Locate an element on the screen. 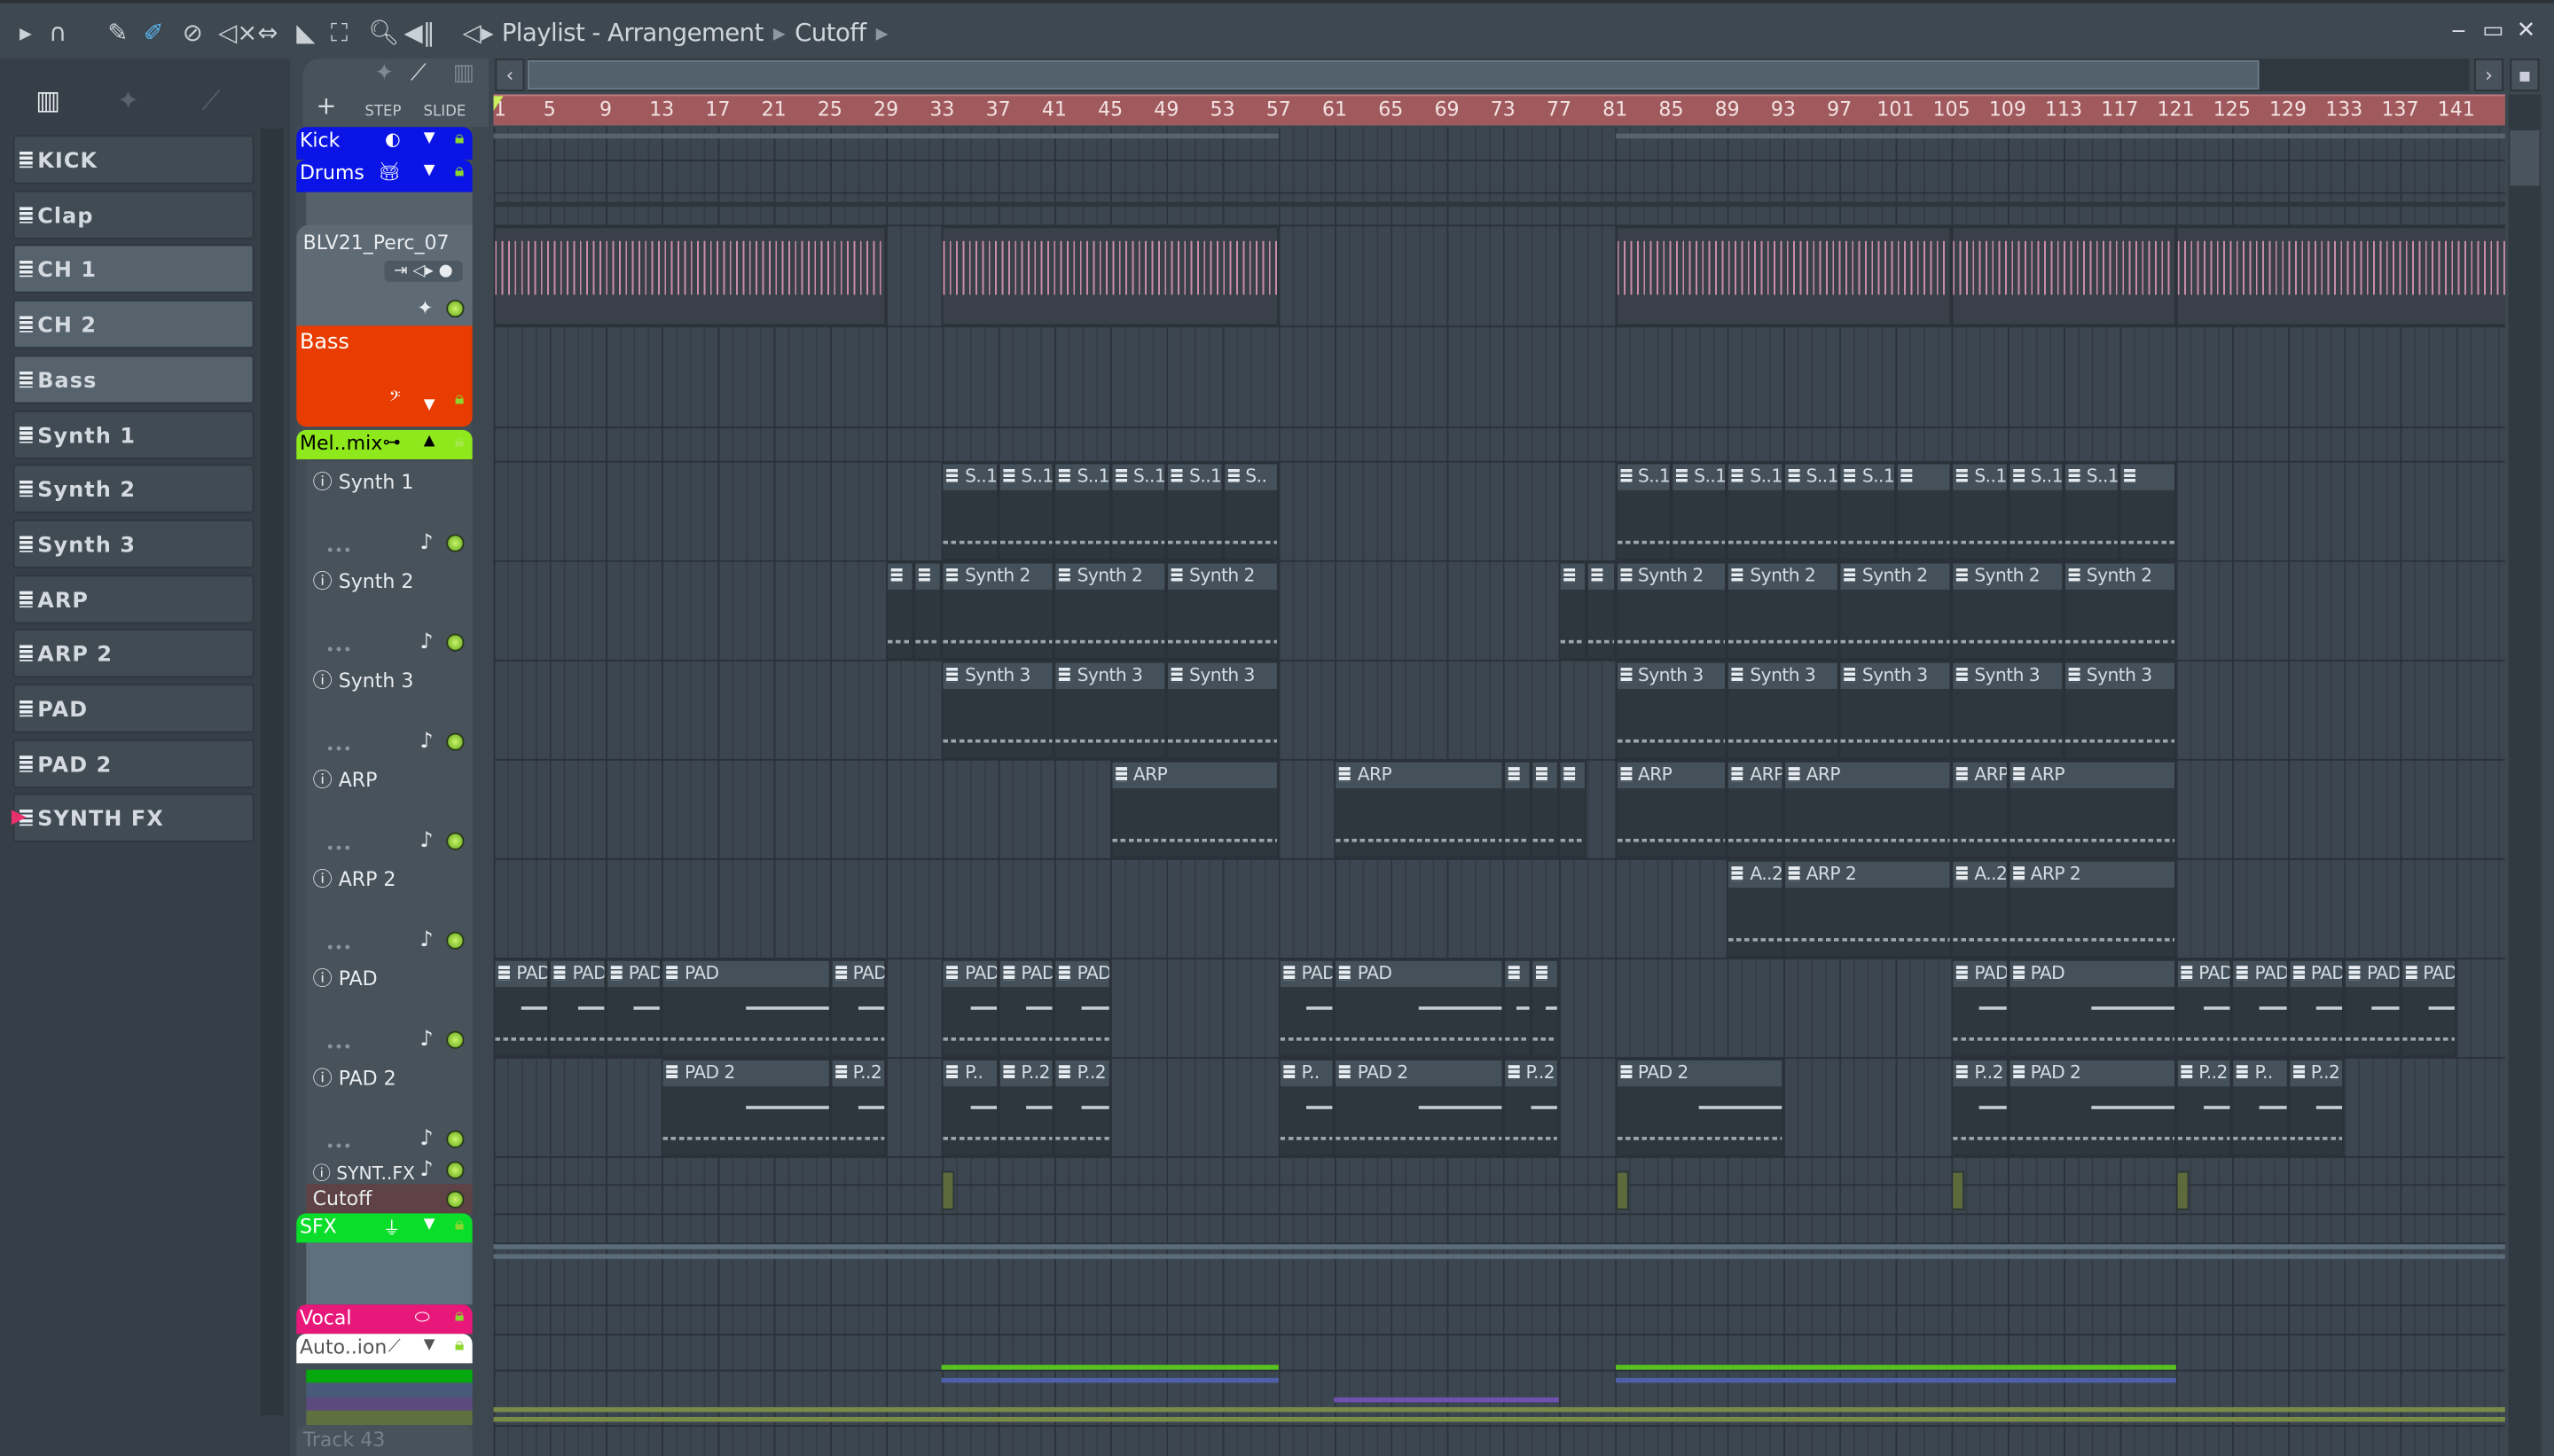 This screenshot has width=2554, height=1456. track-header-synth3: ⓘ Synth 3 ♪ ••• is located at coordinates (389, 709).